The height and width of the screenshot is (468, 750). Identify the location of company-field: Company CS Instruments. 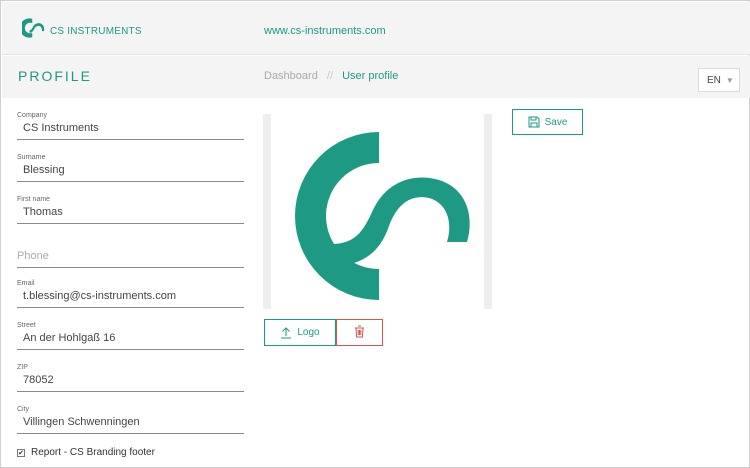
(130, 125).